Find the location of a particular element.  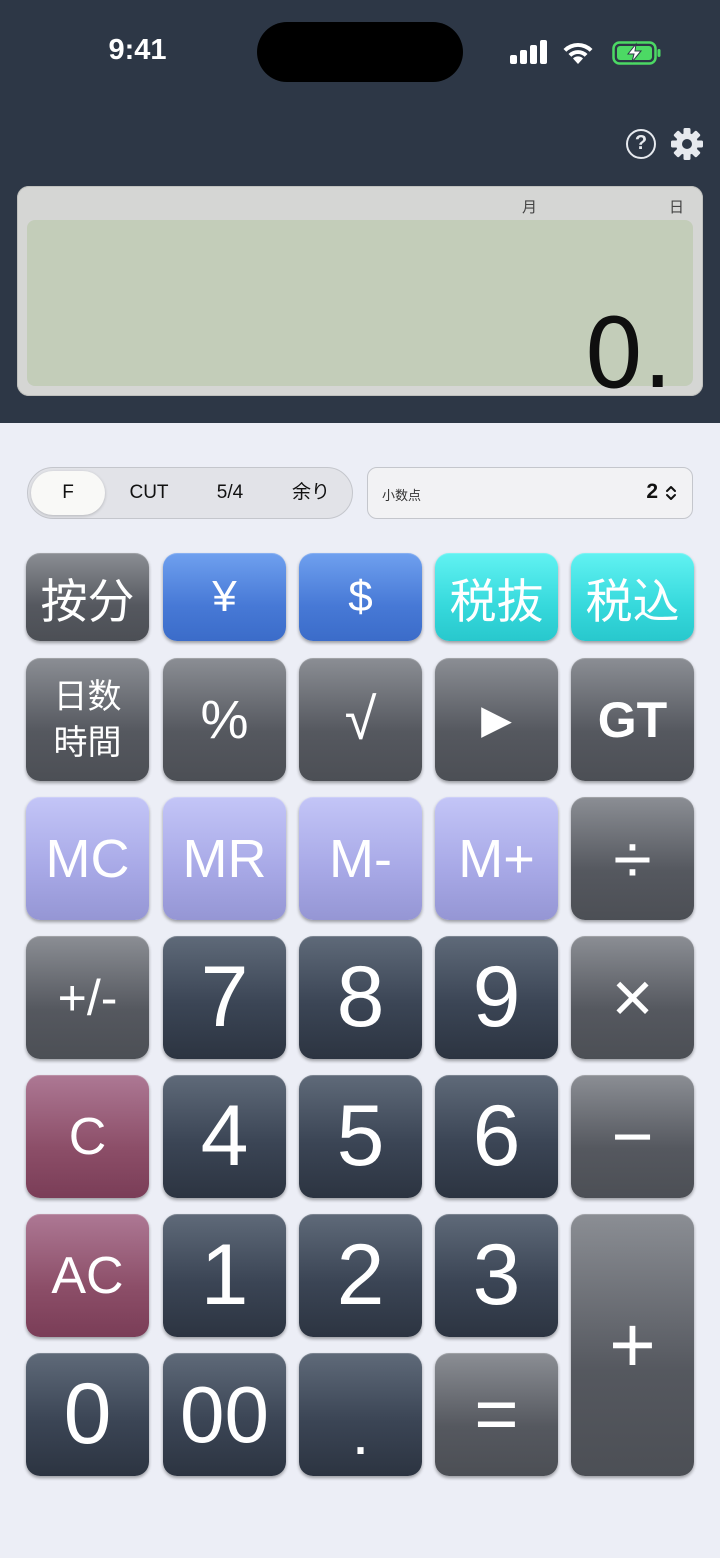

plus-button: + is located at coordinates (632, 1345).